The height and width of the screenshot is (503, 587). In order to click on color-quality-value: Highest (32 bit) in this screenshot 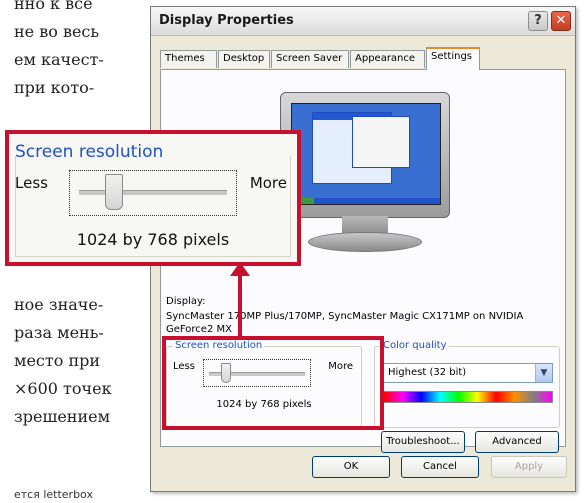, I will do `click(427, 372)`.